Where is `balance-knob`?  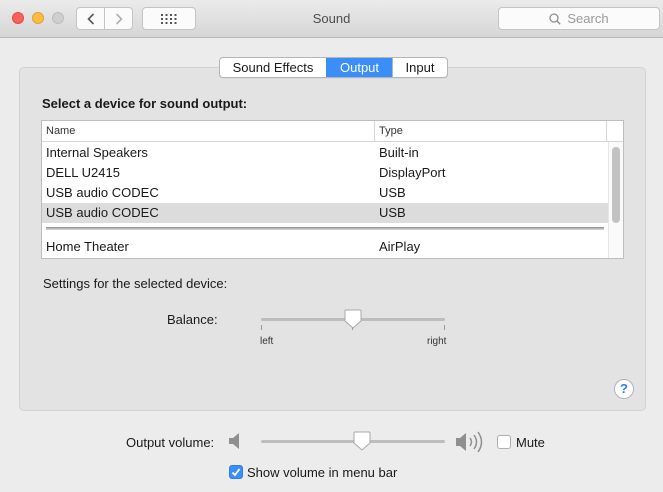 balance-knob is located at coordinates (353, 319).